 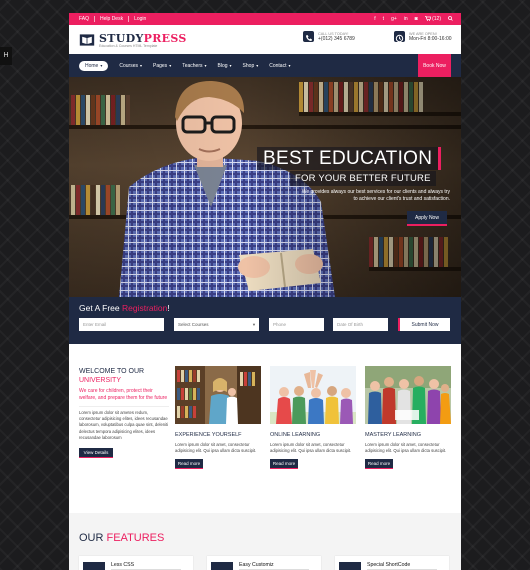 I want to click on welcome-heading: WELCOME TO OUR, so click(x=112, y=371).